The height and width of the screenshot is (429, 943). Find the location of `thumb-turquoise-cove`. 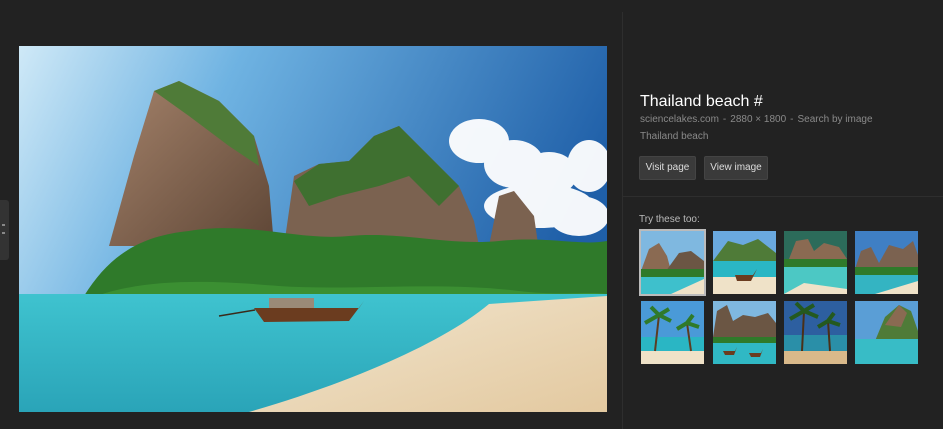

thumb-turquoise-cove is located at coordinates (815, 262).